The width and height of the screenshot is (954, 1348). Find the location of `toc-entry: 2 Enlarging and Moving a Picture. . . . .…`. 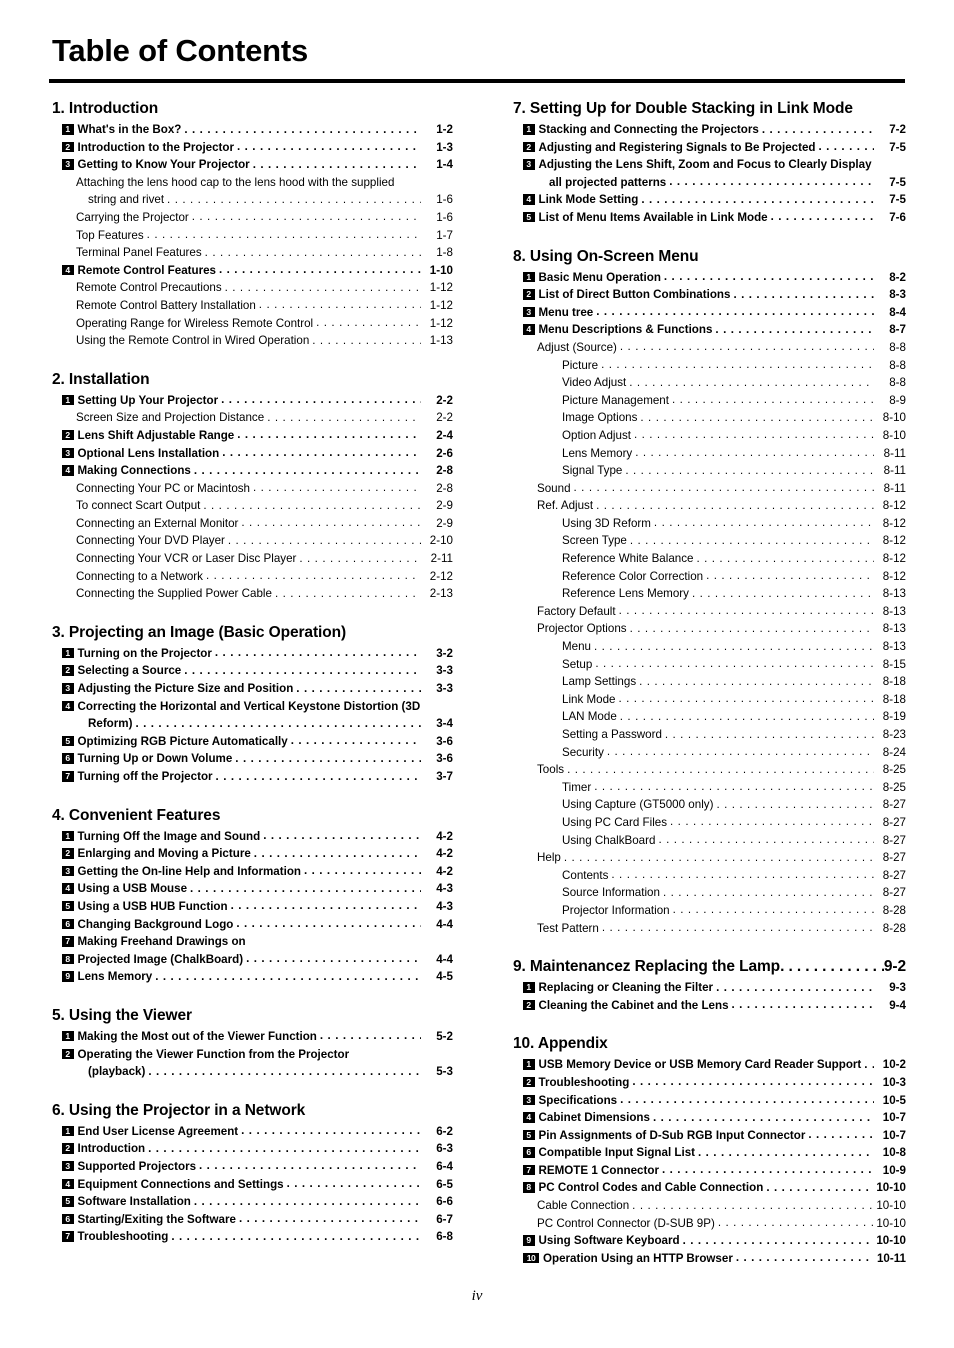

toc-entry: 2 Enlarging and Moving a Picture. . . . .… is located at coordinates (252, 854).